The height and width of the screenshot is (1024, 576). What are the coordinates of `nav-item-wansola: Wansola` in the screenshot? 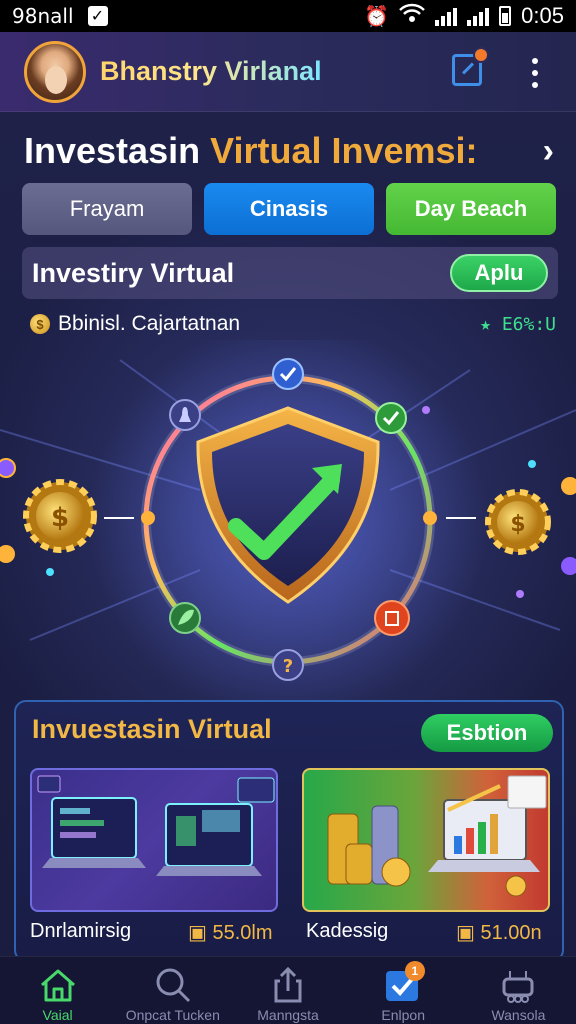 It's located at (518, 990).